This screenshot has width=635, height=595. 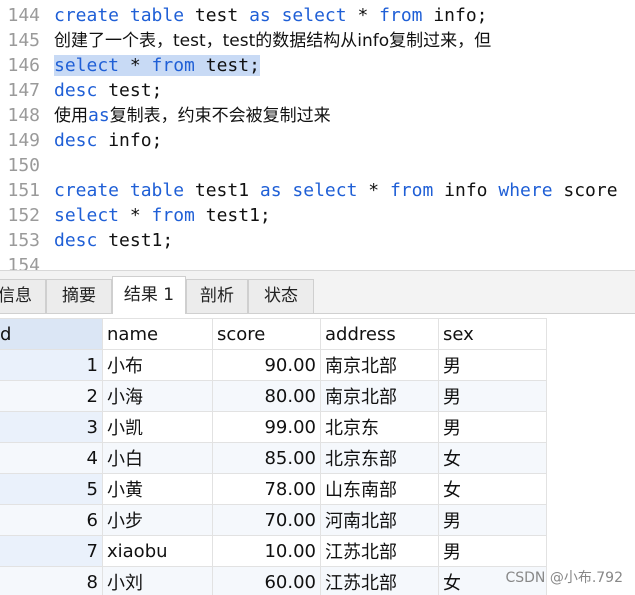 What do you see at coordinates (585, 190) in the screenshot?
I see `code-token: score` at bounding box center [585, 190].